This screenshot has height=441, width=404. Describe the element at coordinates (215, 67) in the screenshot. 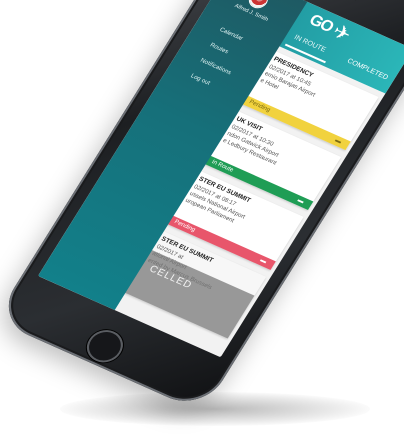

I see `sidebar-item-notifications: Notifications` at that location.